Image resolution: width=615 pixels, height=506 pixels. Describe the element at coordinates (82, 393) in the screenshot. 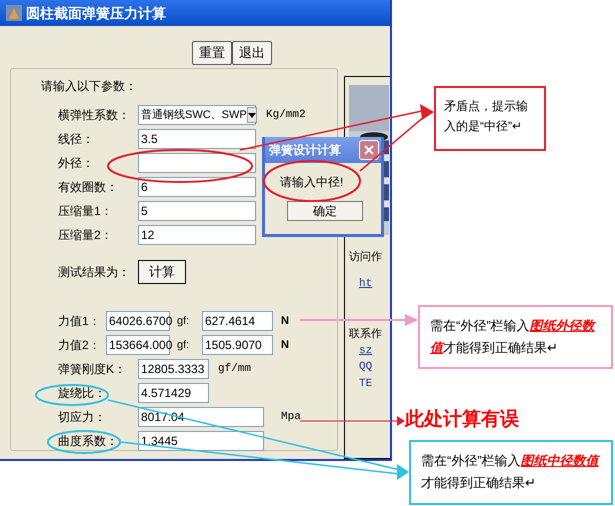

I see `result-field-label: 旋绕比：` at that location.